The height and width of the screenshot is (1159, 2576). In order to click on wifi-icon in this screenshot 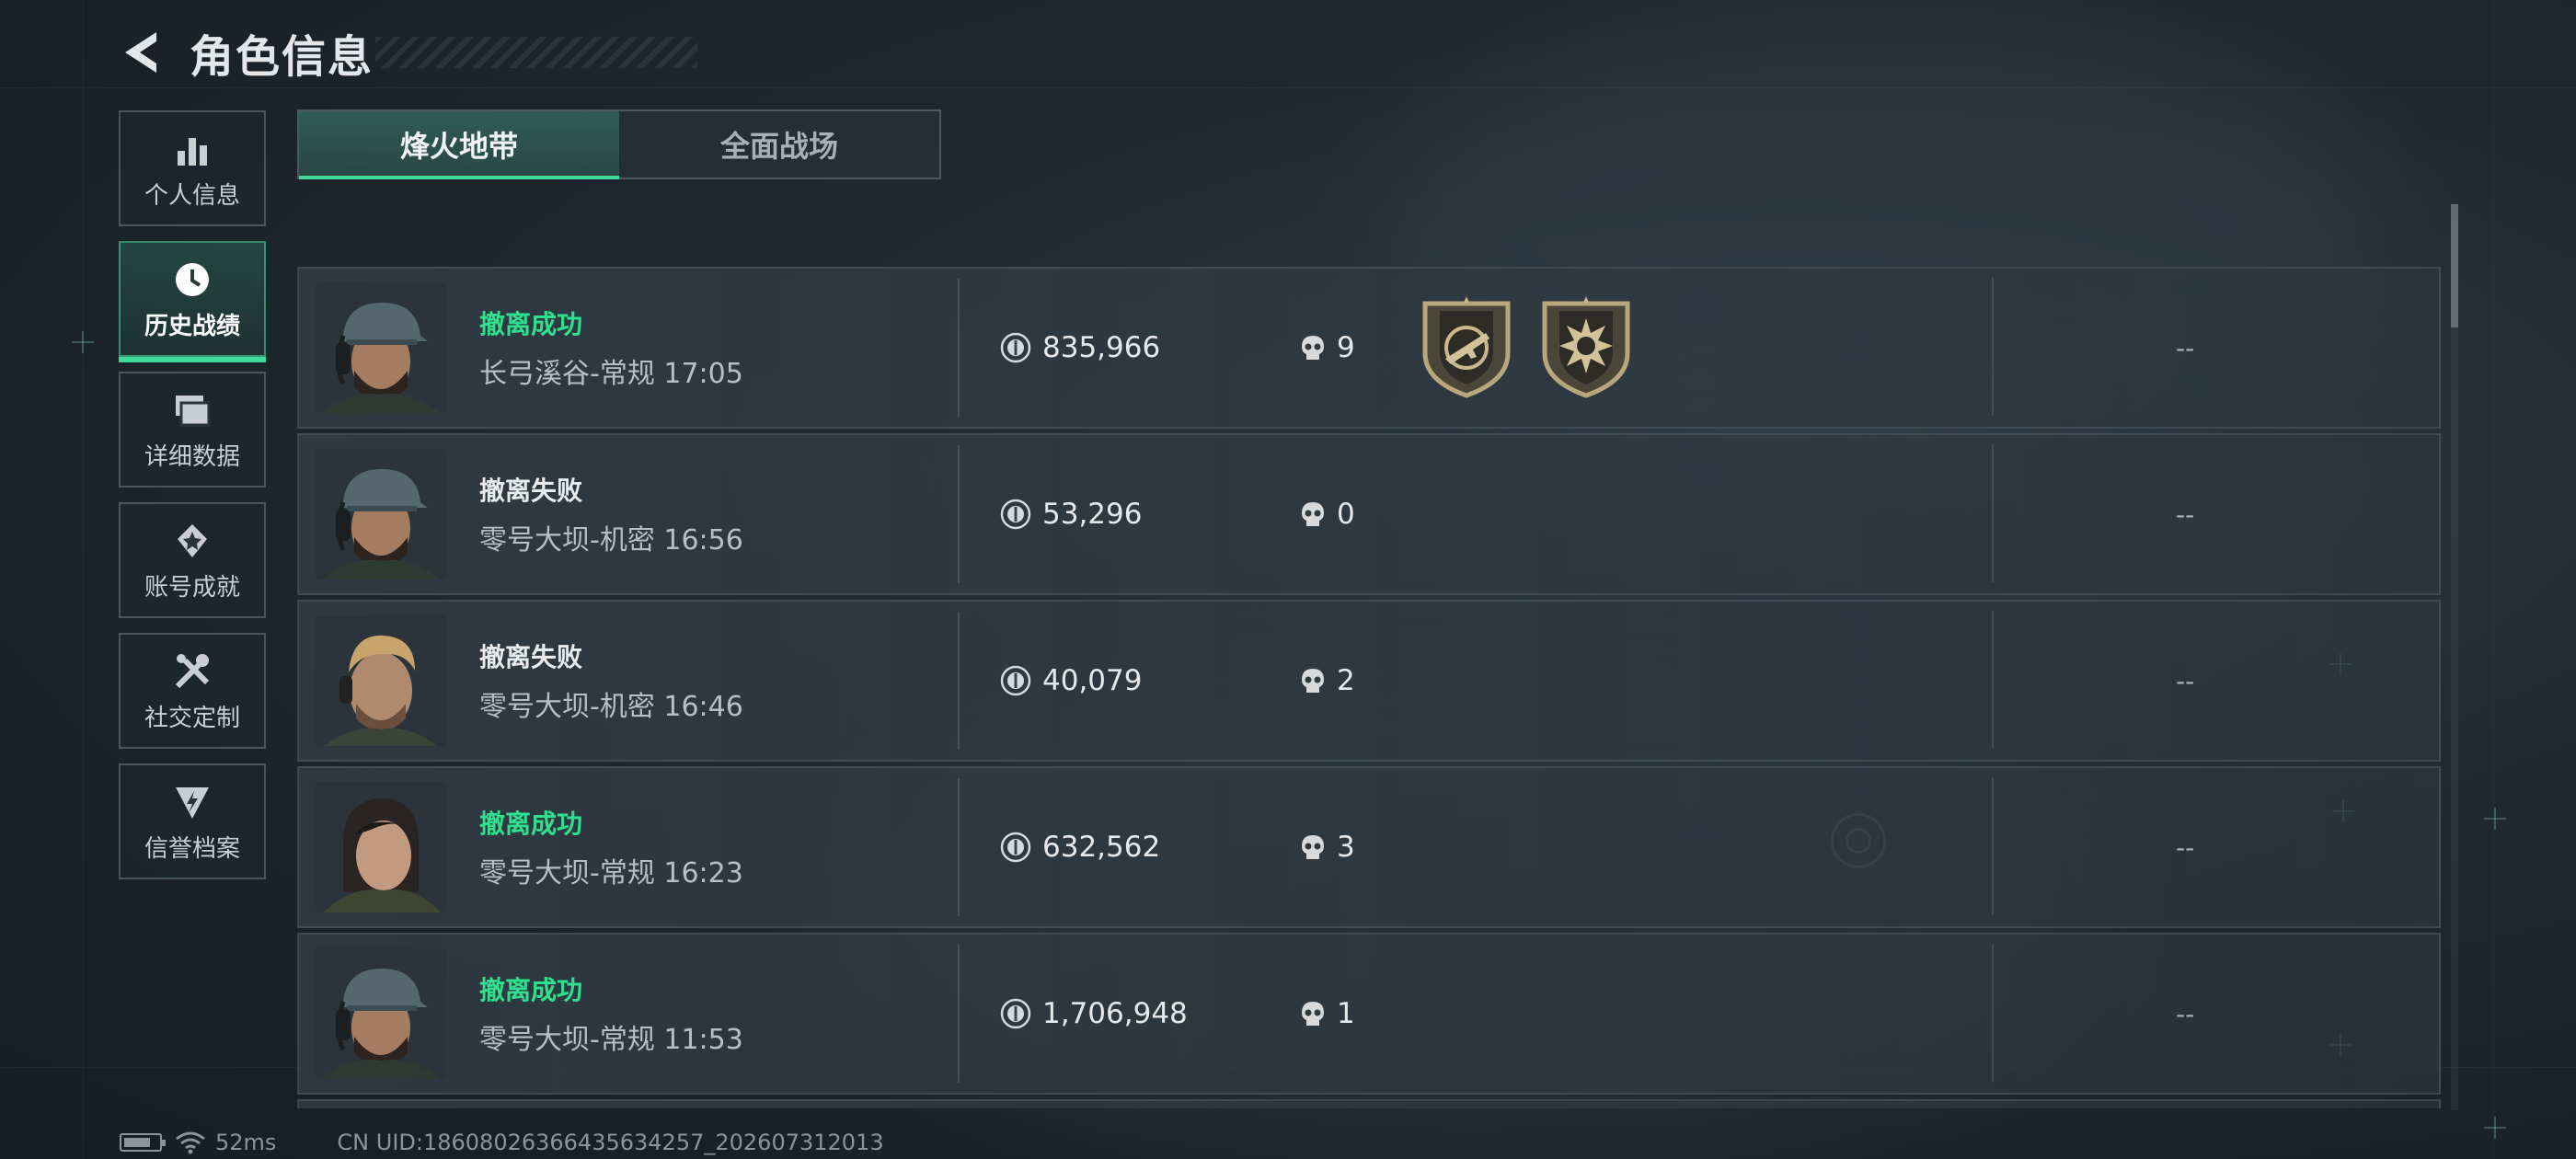, I will do `click(190, 1142)`.